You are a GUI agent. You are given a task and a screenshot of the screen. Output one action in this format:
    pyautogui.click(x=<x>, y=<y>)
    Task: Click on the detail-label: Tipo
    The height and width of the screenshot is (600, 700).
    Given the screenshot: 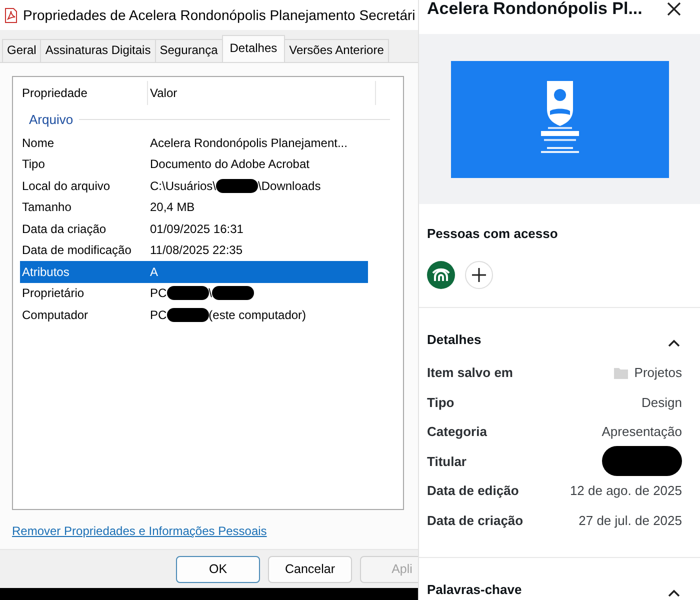 What is the action you would take?
    pyautogui.click(x=440, y=402)
    